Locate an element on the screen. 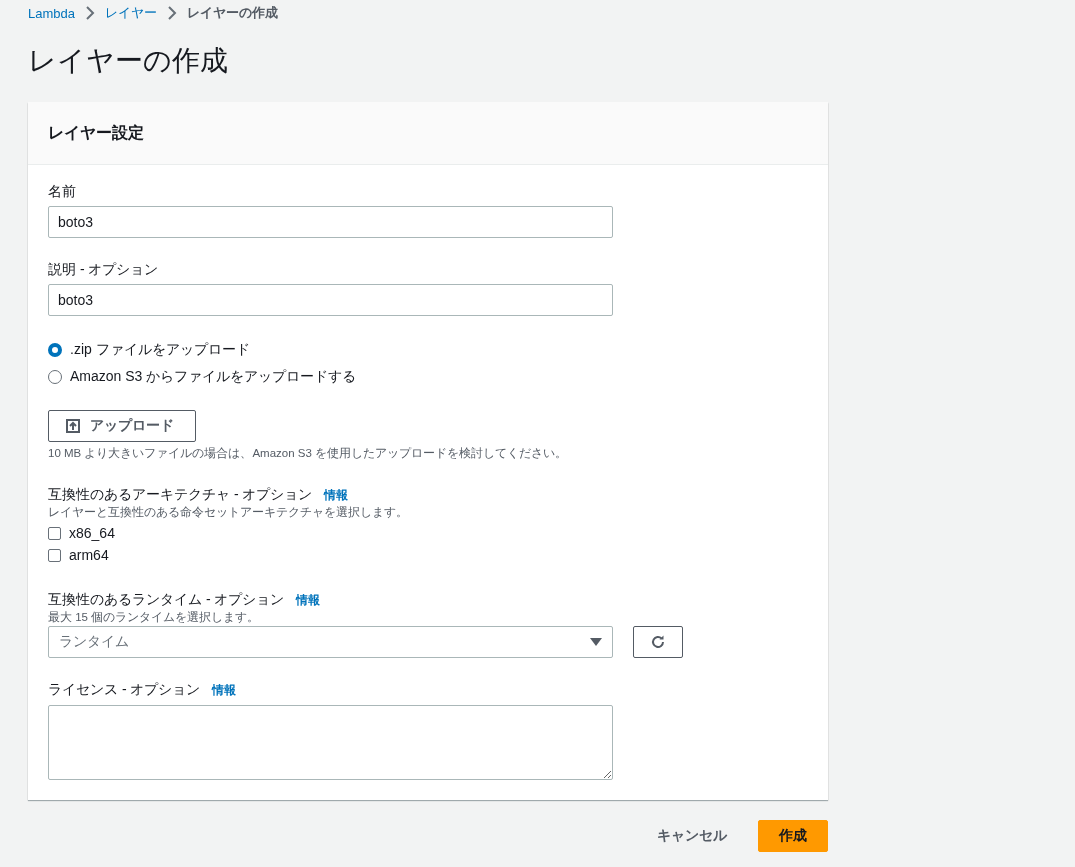  field-label: ライセンス - オプション is located at coordinates (124, 689).